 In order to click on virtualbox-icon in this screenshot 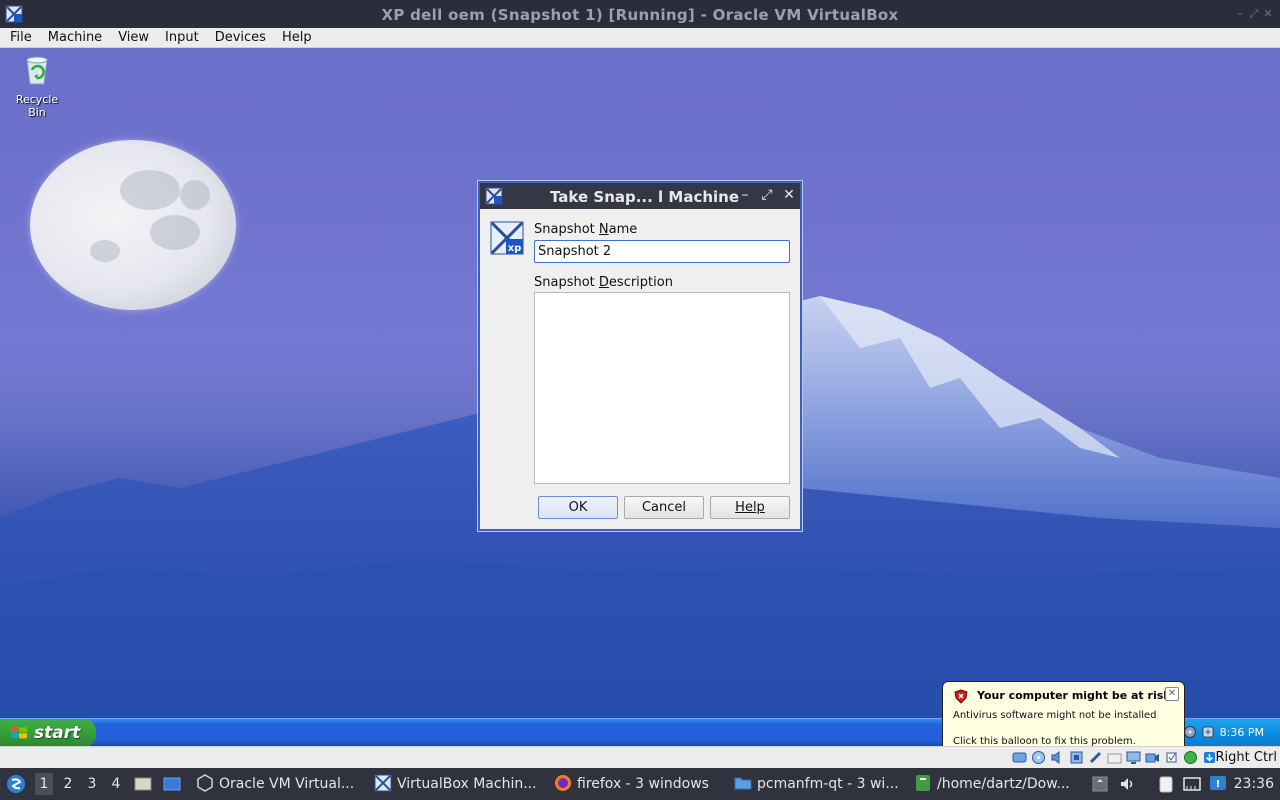, I will do `click(205, 783)`.